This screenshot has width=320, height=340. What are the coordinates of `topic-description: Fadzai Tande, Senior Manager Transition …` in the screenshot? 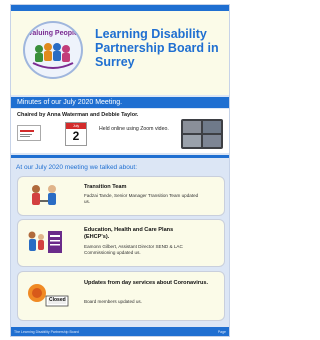 It's located at (141, 198).